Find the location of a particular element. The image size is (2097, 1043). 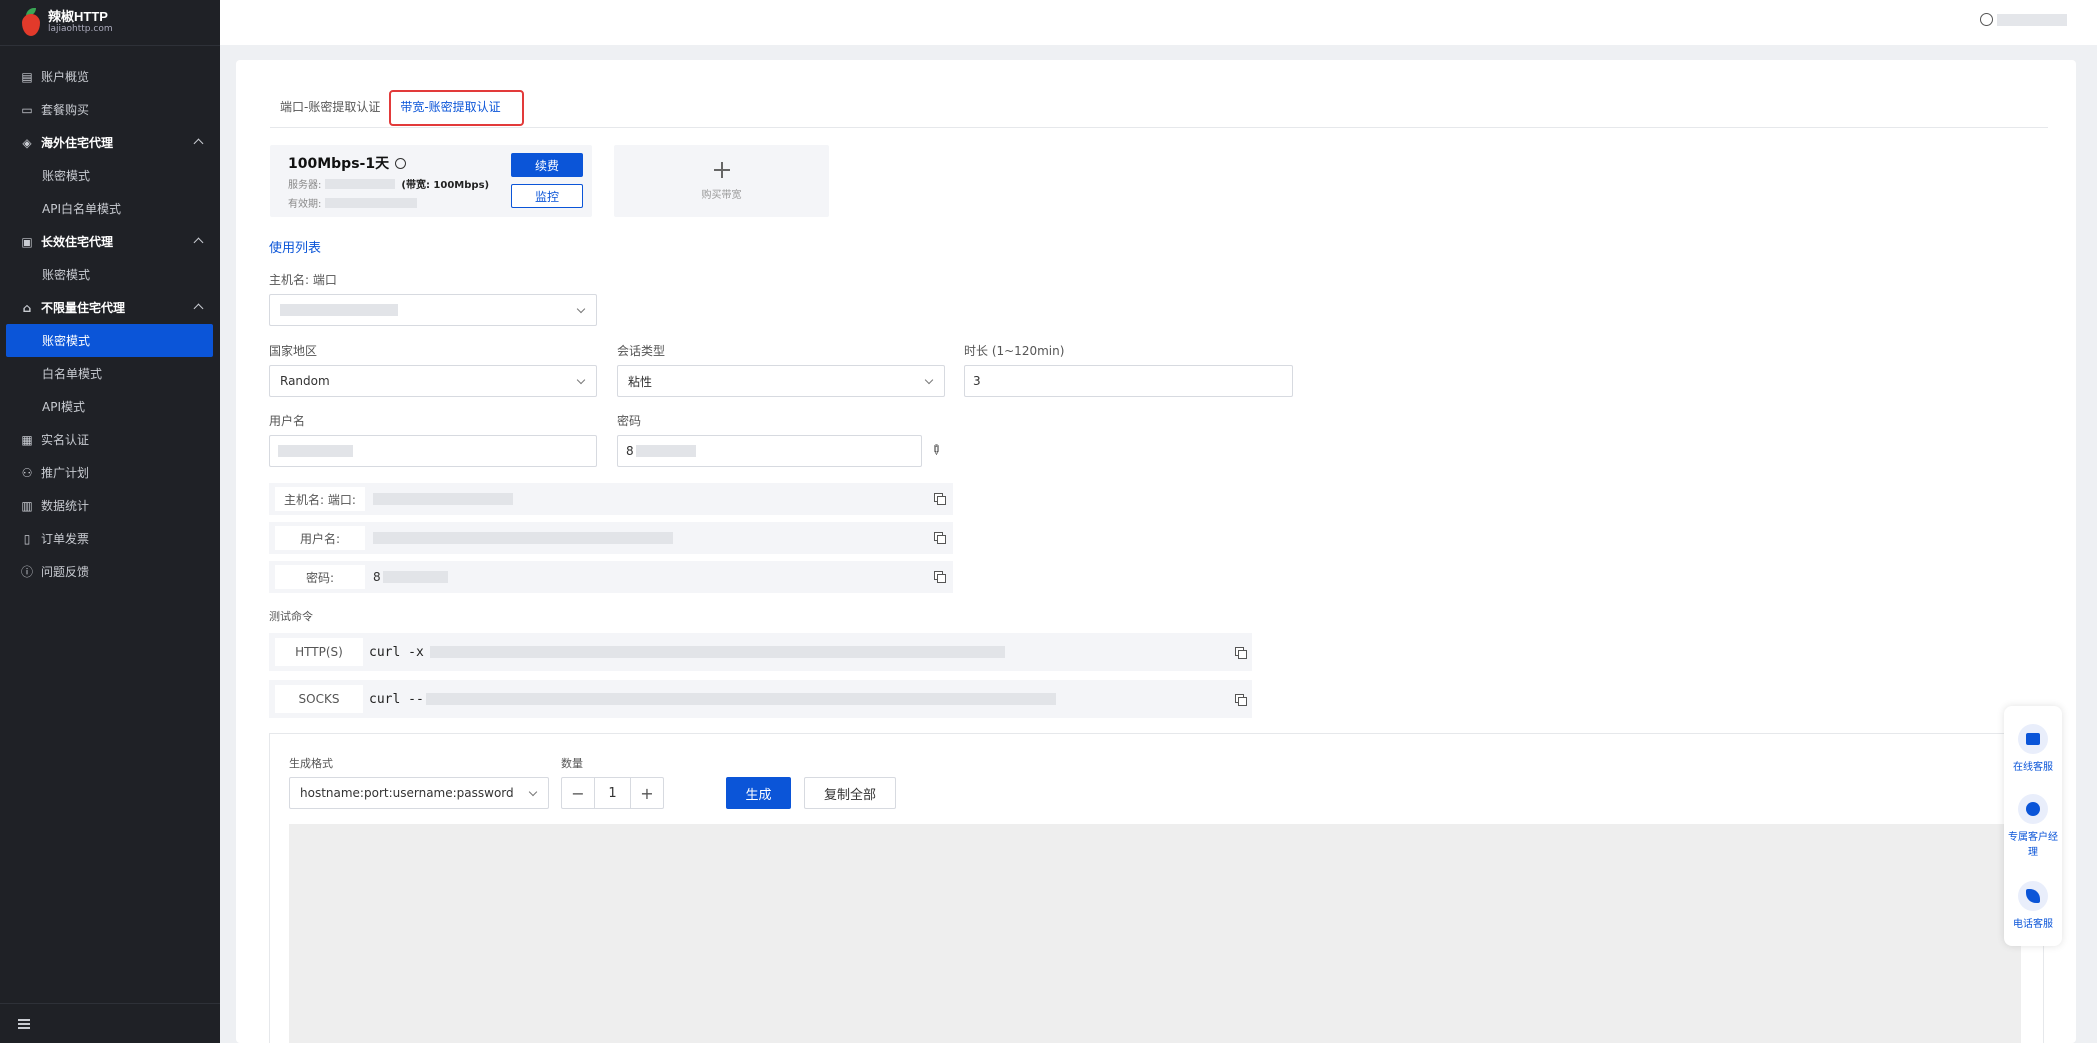

sidebar-item-label: 长效住宅代理 is located at coordinates (77, 242).